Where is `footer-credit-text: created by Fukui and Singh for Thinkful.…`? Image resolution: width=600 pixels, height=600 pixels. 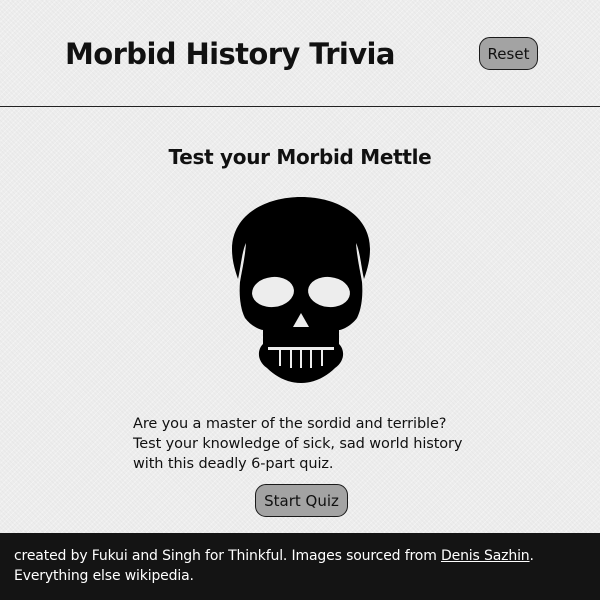 footer-credit-text: created by Fukui and Singh for Thinkful.… is located at coordinates (227, 556).